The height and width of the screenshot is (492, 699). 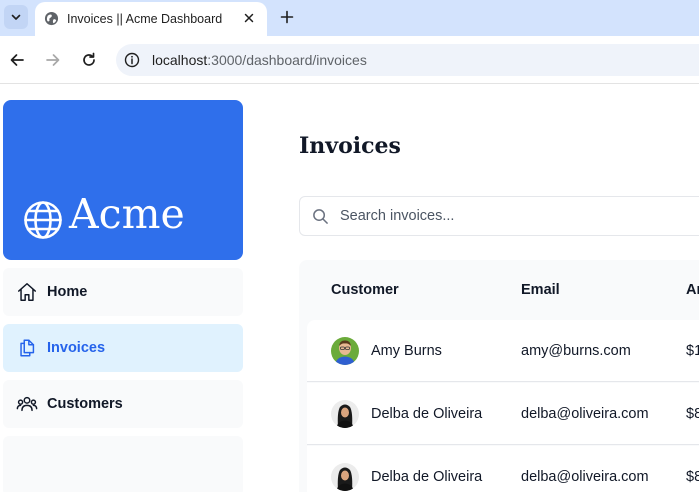 What do you see at coordinates (27, 348) in the screenshot?
I see `document-duplicate-icon` at bounding box center [27, 348].